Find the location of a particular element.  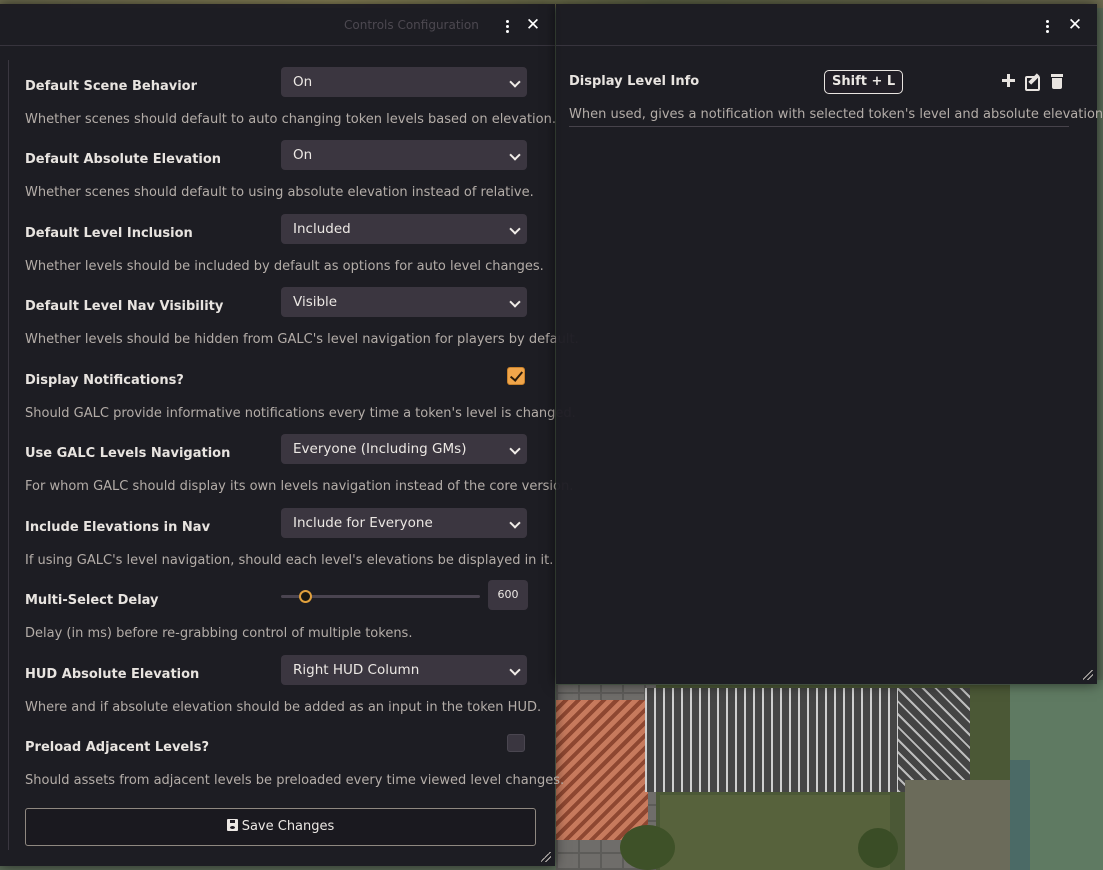

select-value: Right HUD Column is located at coordinates (356, 670).